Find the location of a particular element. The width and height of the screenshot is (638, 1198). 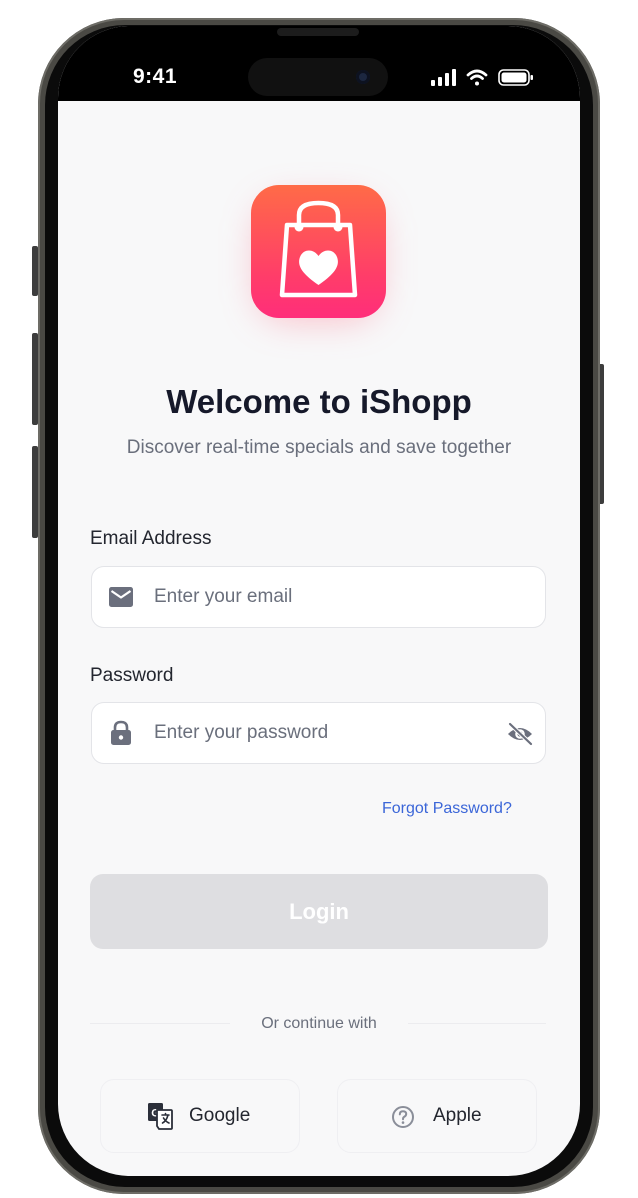

front-camera is located at coordinates (363, 77).